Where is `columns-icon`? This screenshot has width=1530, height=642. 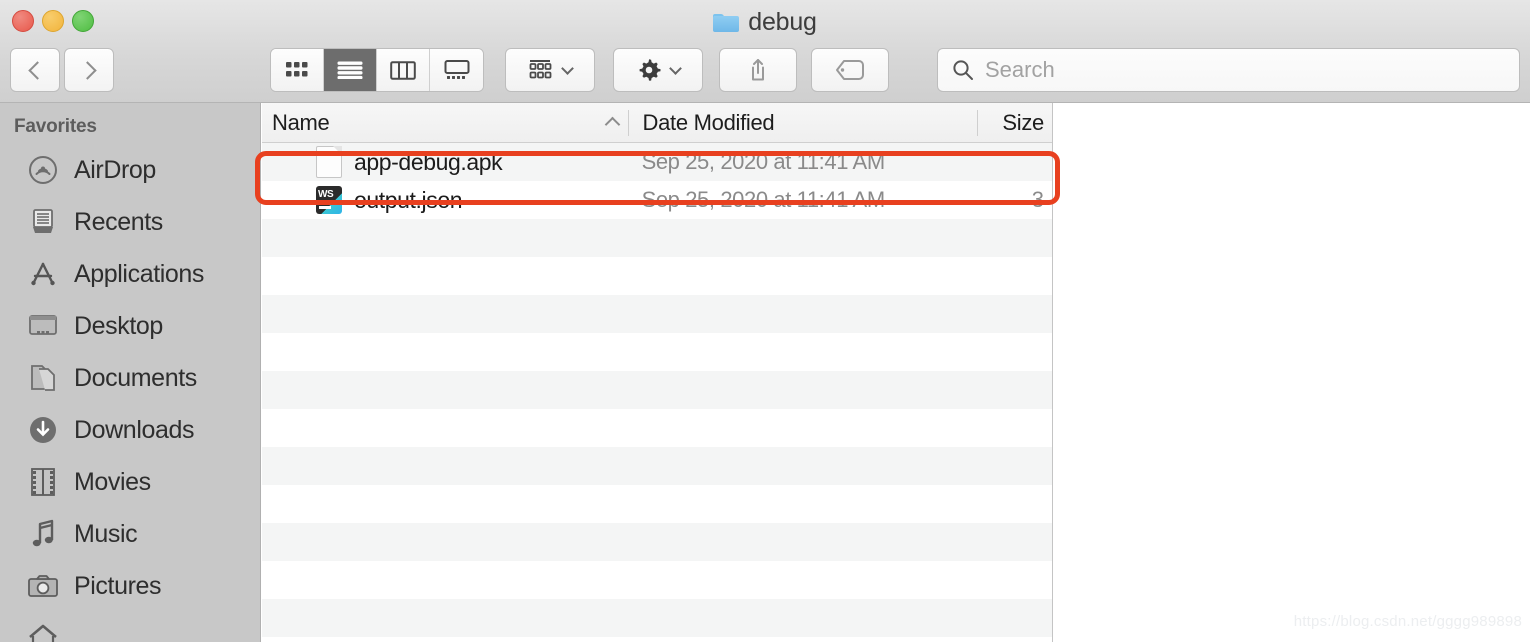 columns-icon is located at coordinates (403, 70).